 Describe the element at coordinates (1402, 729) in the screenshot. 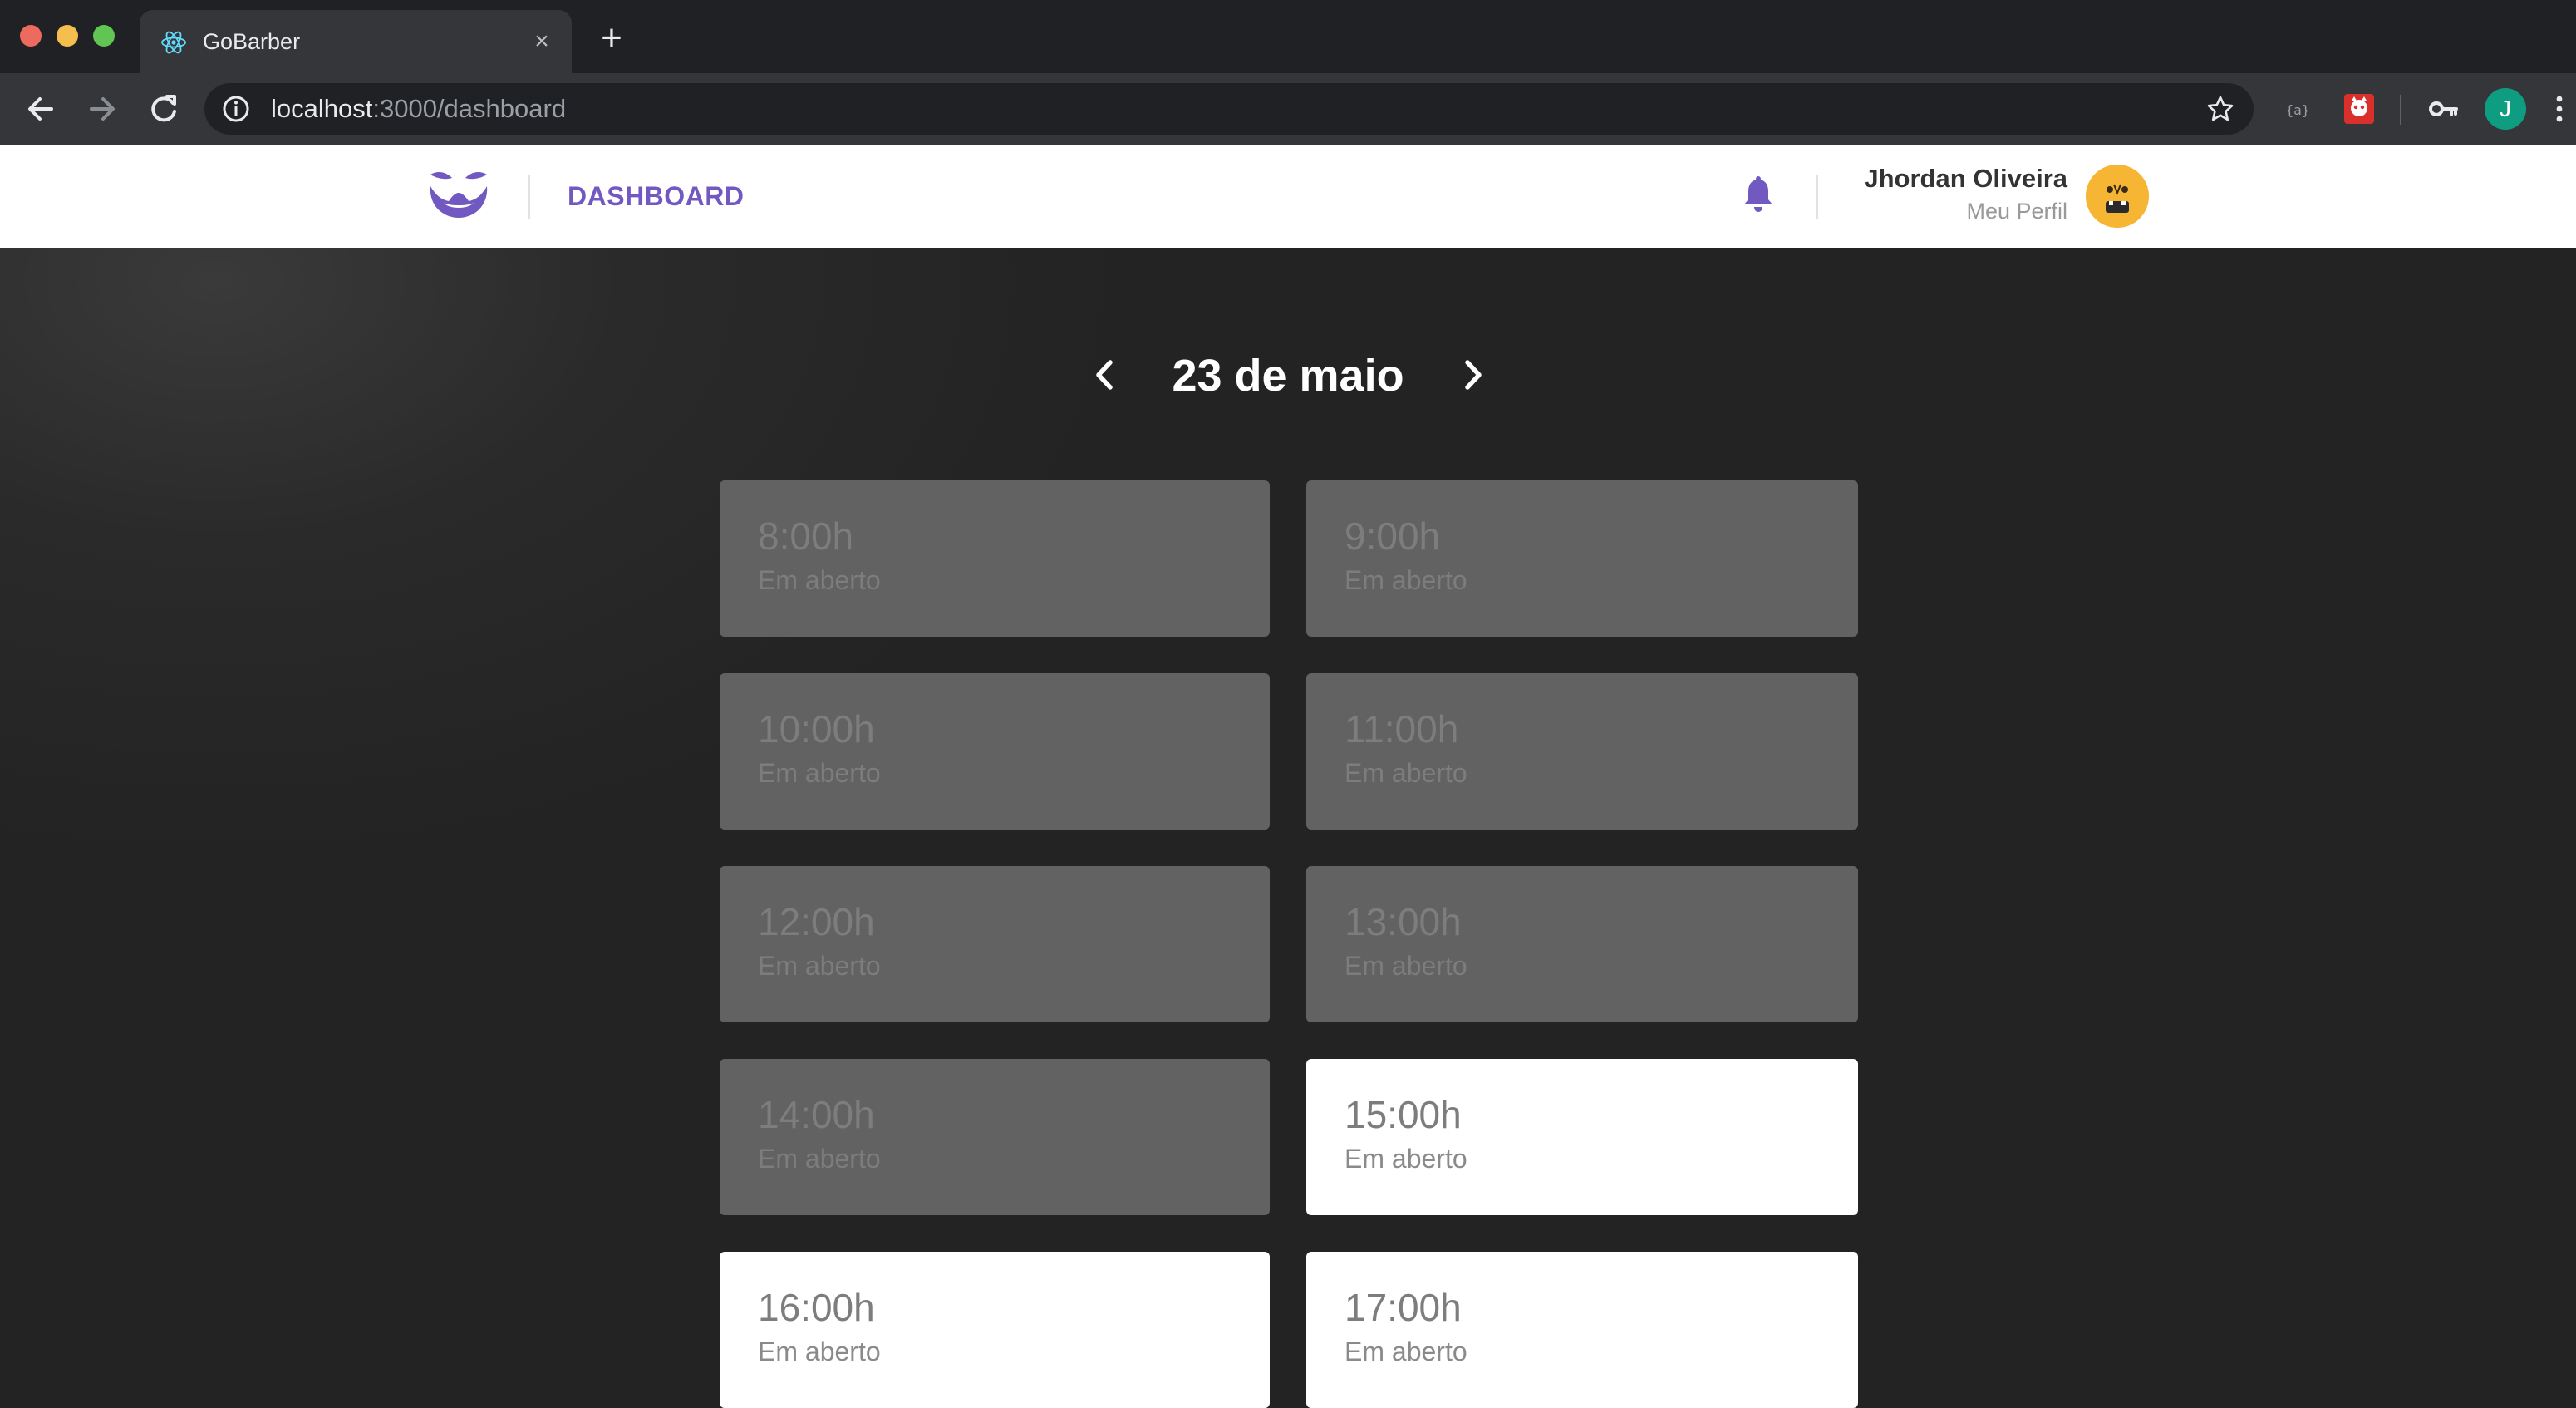

I see `slot-time: 11:00h` at that location.